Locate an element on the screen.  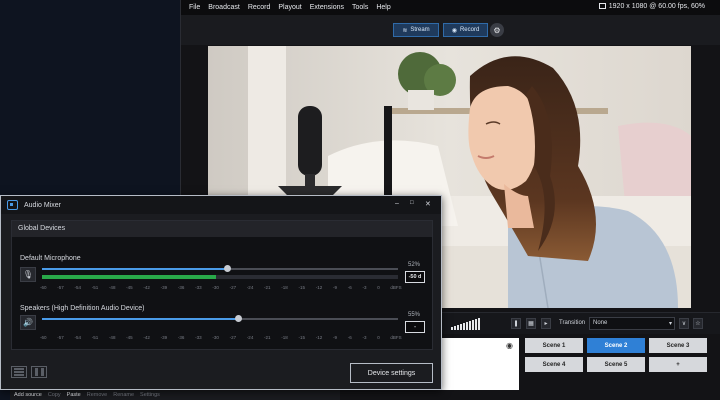
transition-label: Transition is located at coordinates (572, 323).